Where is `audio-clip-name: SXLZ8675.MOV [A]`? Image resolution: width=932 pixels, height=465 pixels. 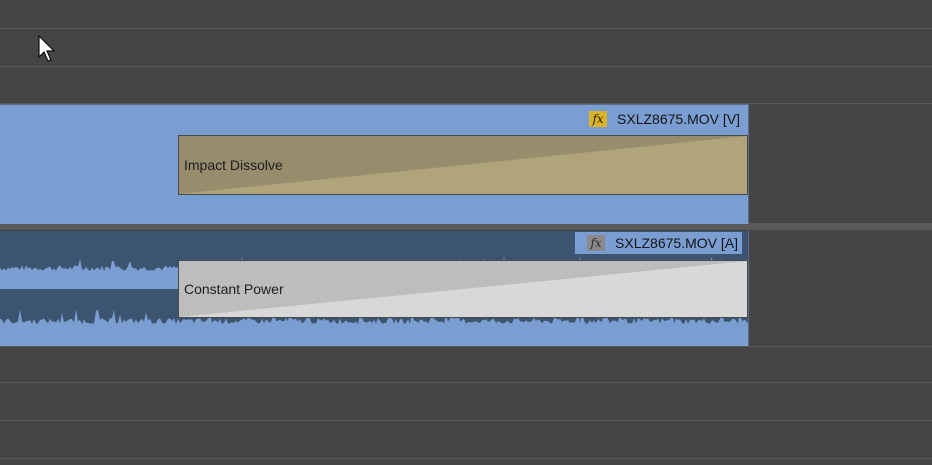
audio-clip-name: SXLZ8675.MOV [A] is located at coordinates (676, 243).